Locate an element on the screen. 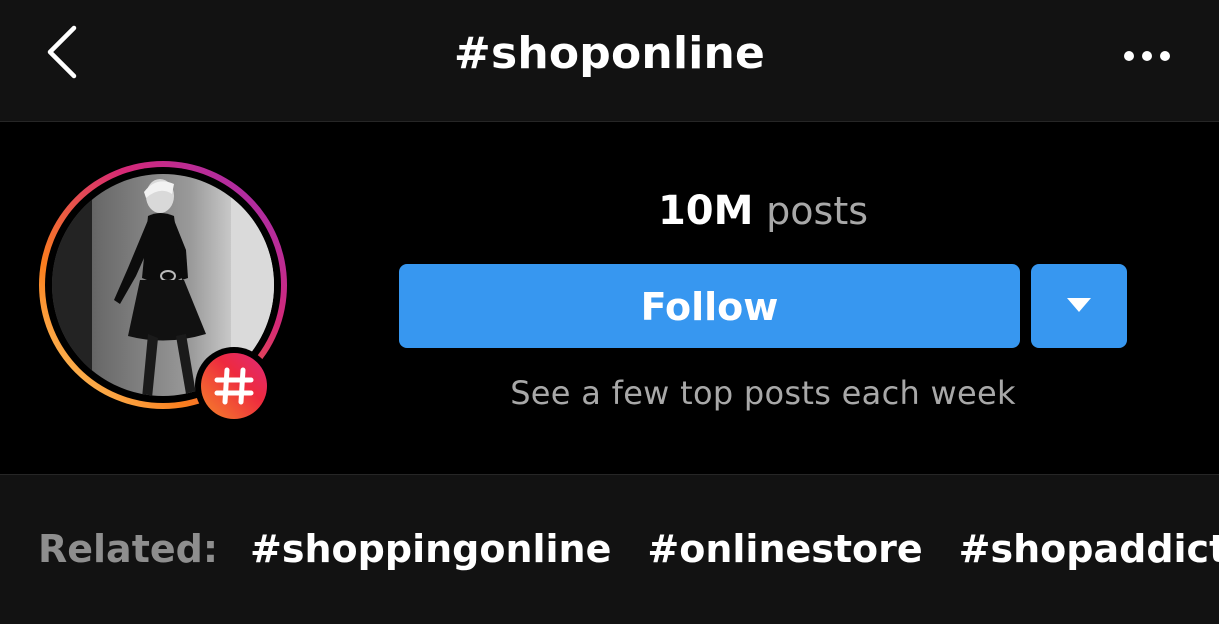 The height and width of the screenshot is (624, 1219). hashtag-icon is located at coordinates (234, 386).